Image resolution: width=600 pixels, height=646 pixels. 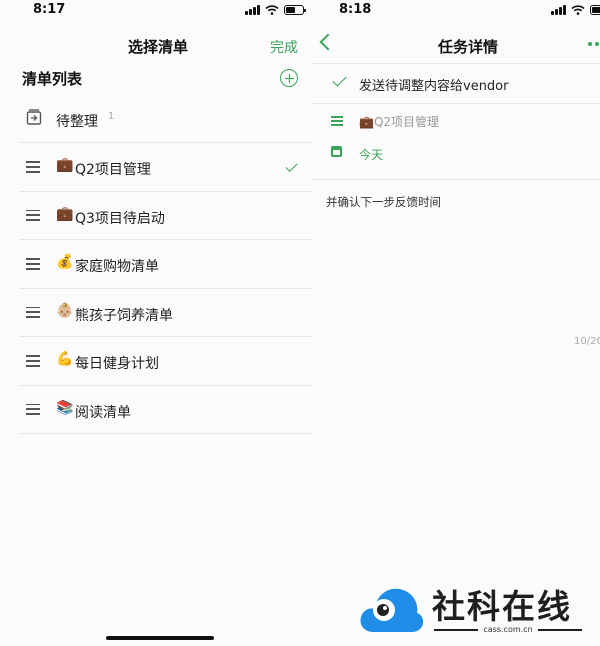 What do you see at coordinates (113, 170) in the screenshot?
I see `list-label: Q2项目管理` at bounding box center [113, 170].